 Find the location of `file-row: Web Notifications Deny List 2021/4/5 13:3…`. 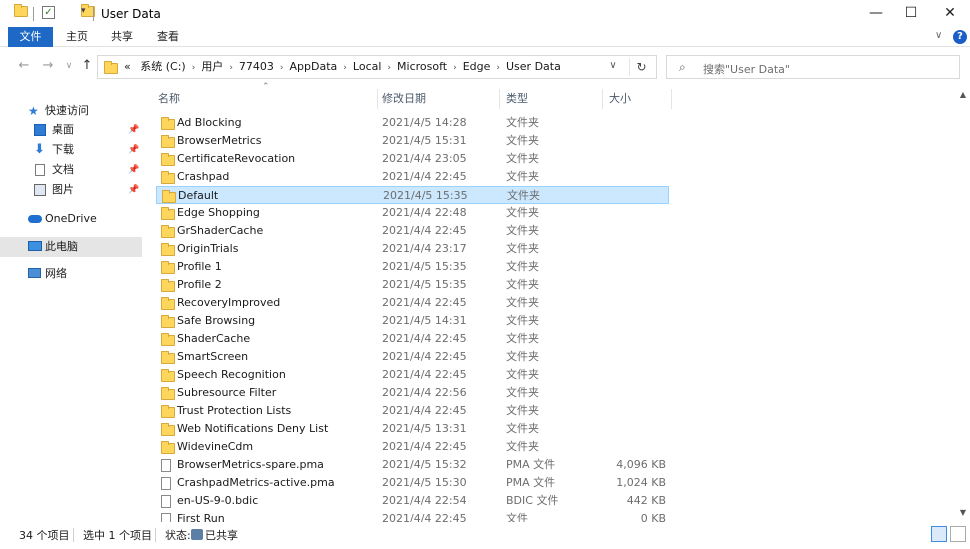

file-row: Web Notifications Deny List 2021/4/5 13:3… is located at coordinates (412, 429).